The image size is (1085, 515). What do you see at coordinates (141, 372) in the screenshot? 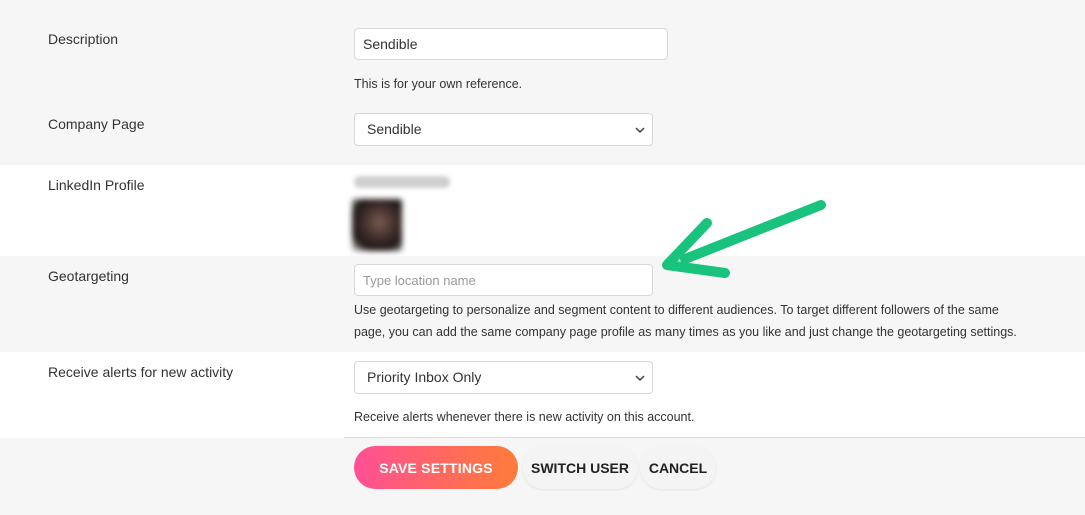
I see `alerts-label: Receive alerts for new activity` at bounding box center [141, 372].